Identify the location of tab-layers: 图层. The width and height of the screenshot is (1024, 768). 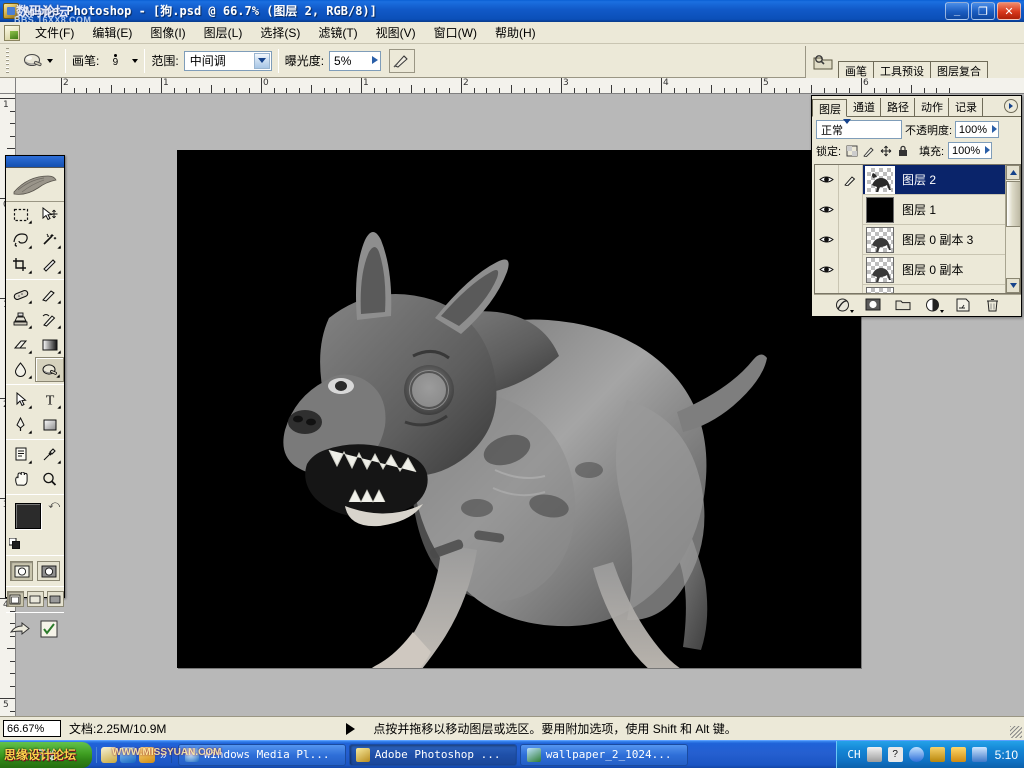
(829, 108).